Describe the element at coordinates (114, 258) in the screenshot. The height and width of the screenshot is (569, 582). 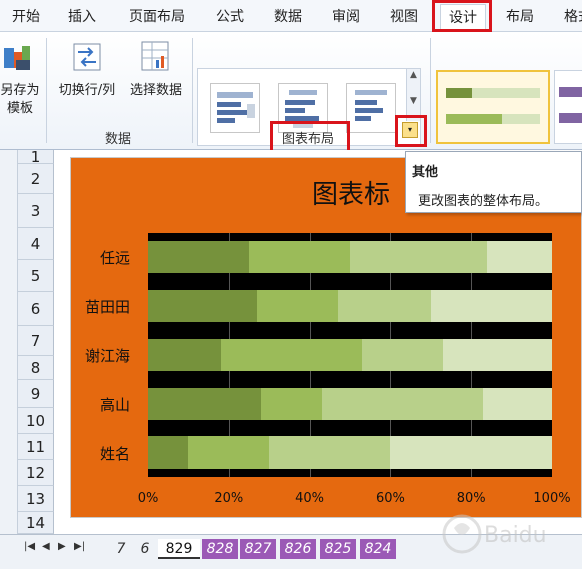
I see `category-label: 任远` at that location.